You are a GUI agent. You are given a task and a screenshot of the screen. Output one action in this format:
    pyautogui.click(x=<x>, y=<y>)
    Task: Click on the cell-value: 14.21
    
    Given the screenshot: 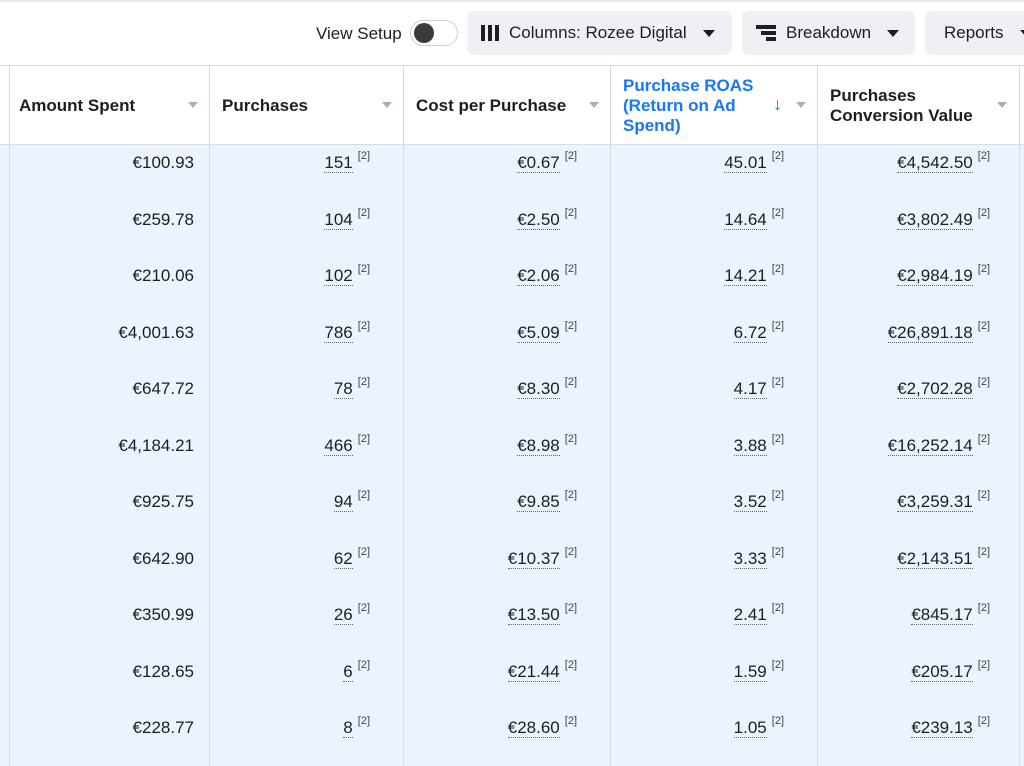 What is the action you would take?
    pyautogui.click(x=745, y=276)
    